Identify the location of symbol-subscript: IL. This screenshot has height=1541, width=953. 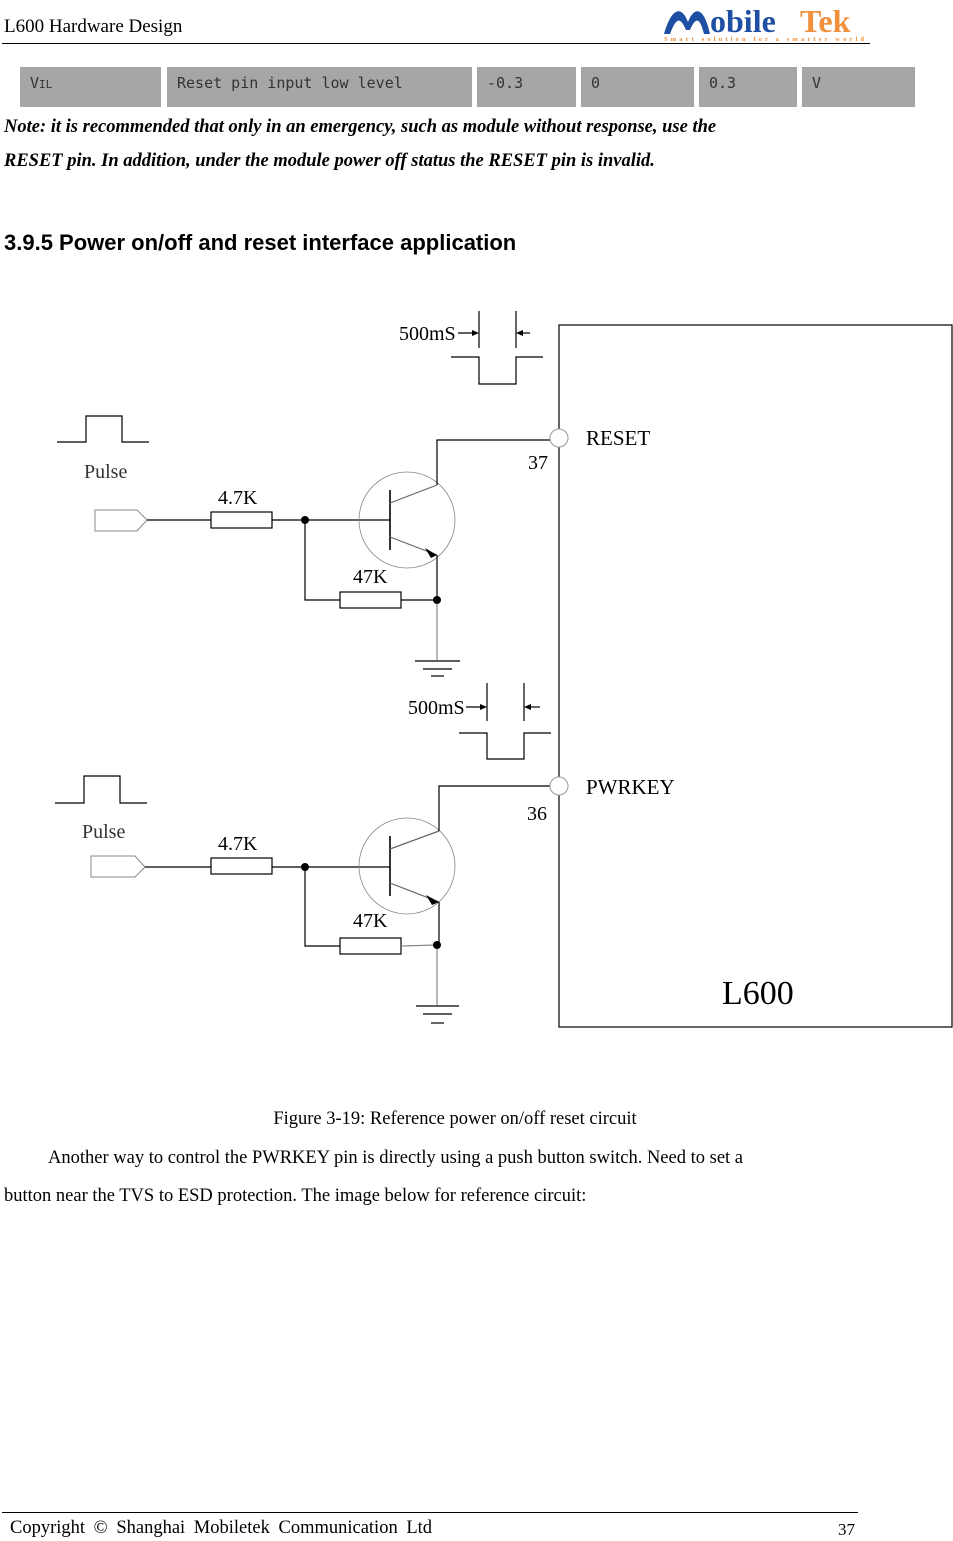
(46, 84).